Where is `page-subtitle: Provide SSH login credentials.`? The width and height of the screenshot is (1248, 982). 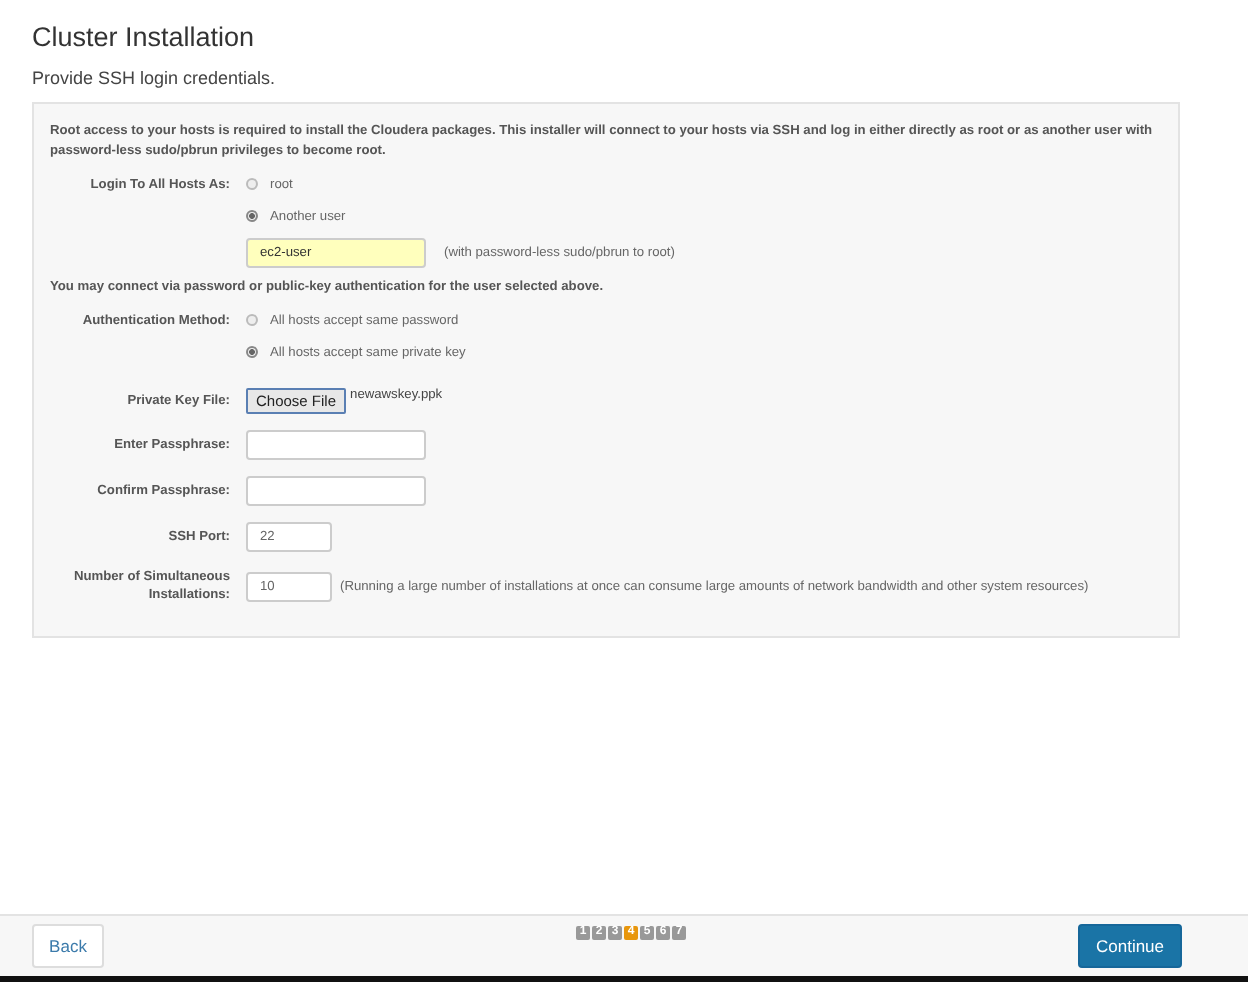 page-subtitle: Provide SSH login credentials. is located at coordinates (155, 79).